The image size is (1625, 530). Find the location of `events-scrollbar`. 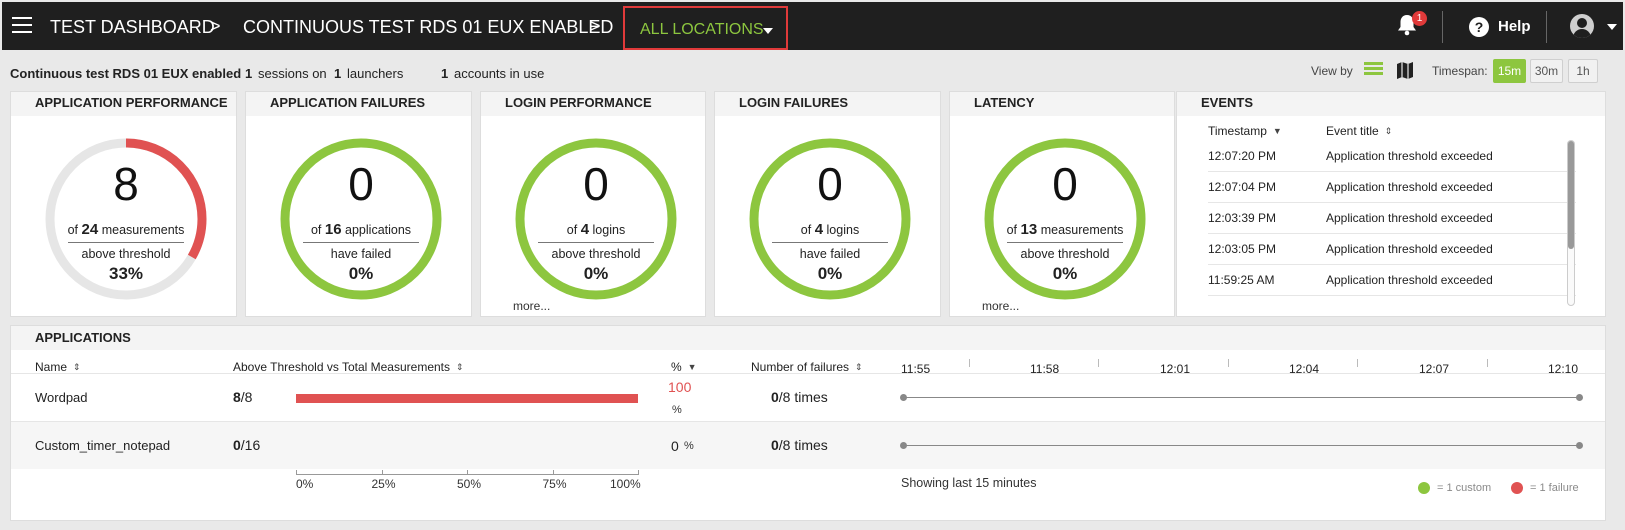

events-scrollbar is located at coordinates (1571, 223).